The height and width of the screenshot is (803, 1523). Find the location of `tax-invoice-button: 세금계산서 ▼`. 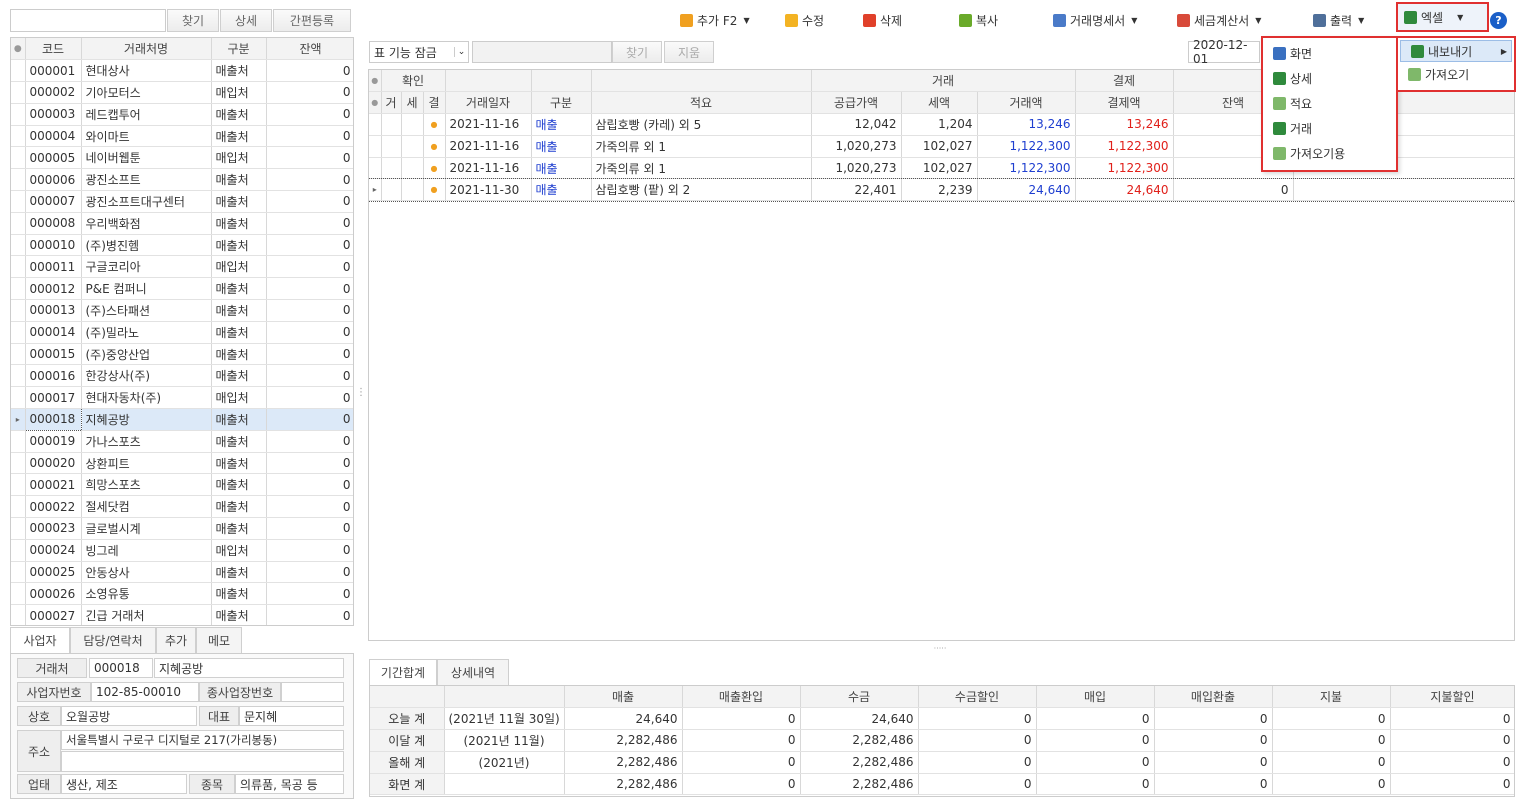

tax-invoice-button: 세금계산서 ▼ is located at coordinates (1219, 20).